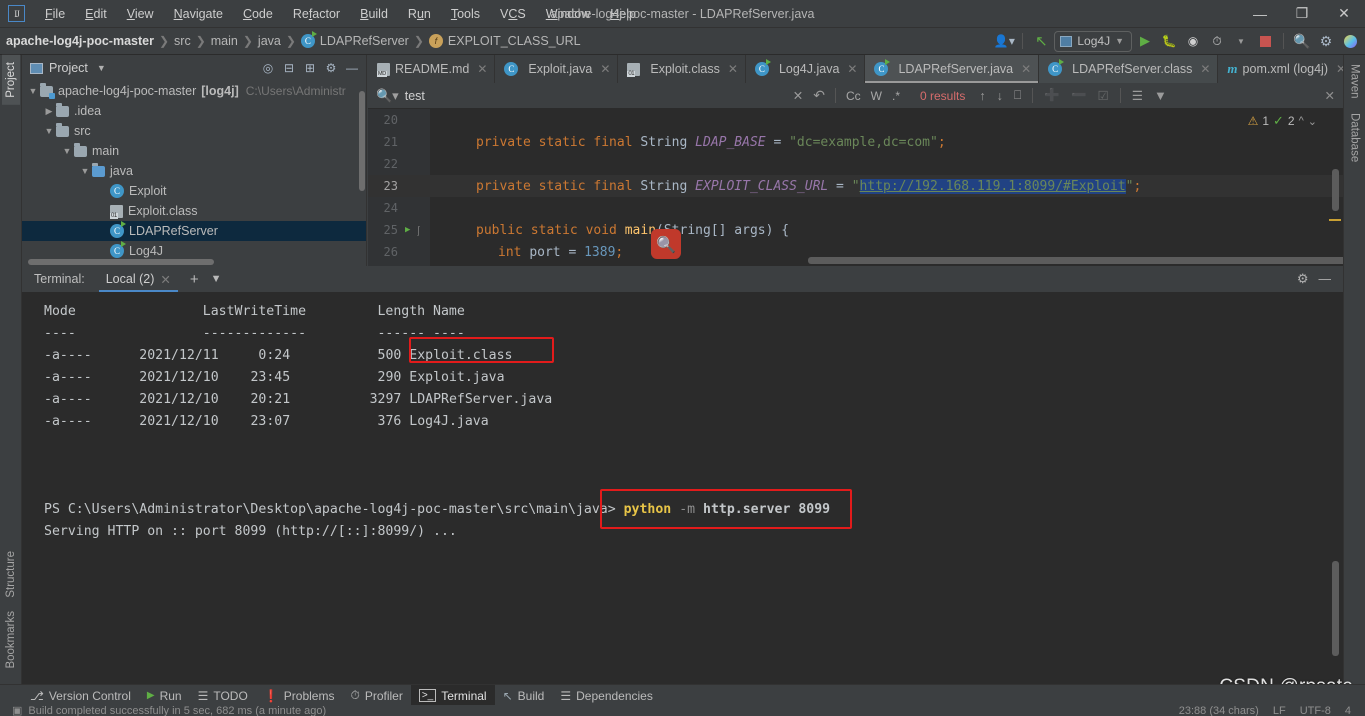  I want to click on tree-node-java: ▼ java, so click(194, 171).